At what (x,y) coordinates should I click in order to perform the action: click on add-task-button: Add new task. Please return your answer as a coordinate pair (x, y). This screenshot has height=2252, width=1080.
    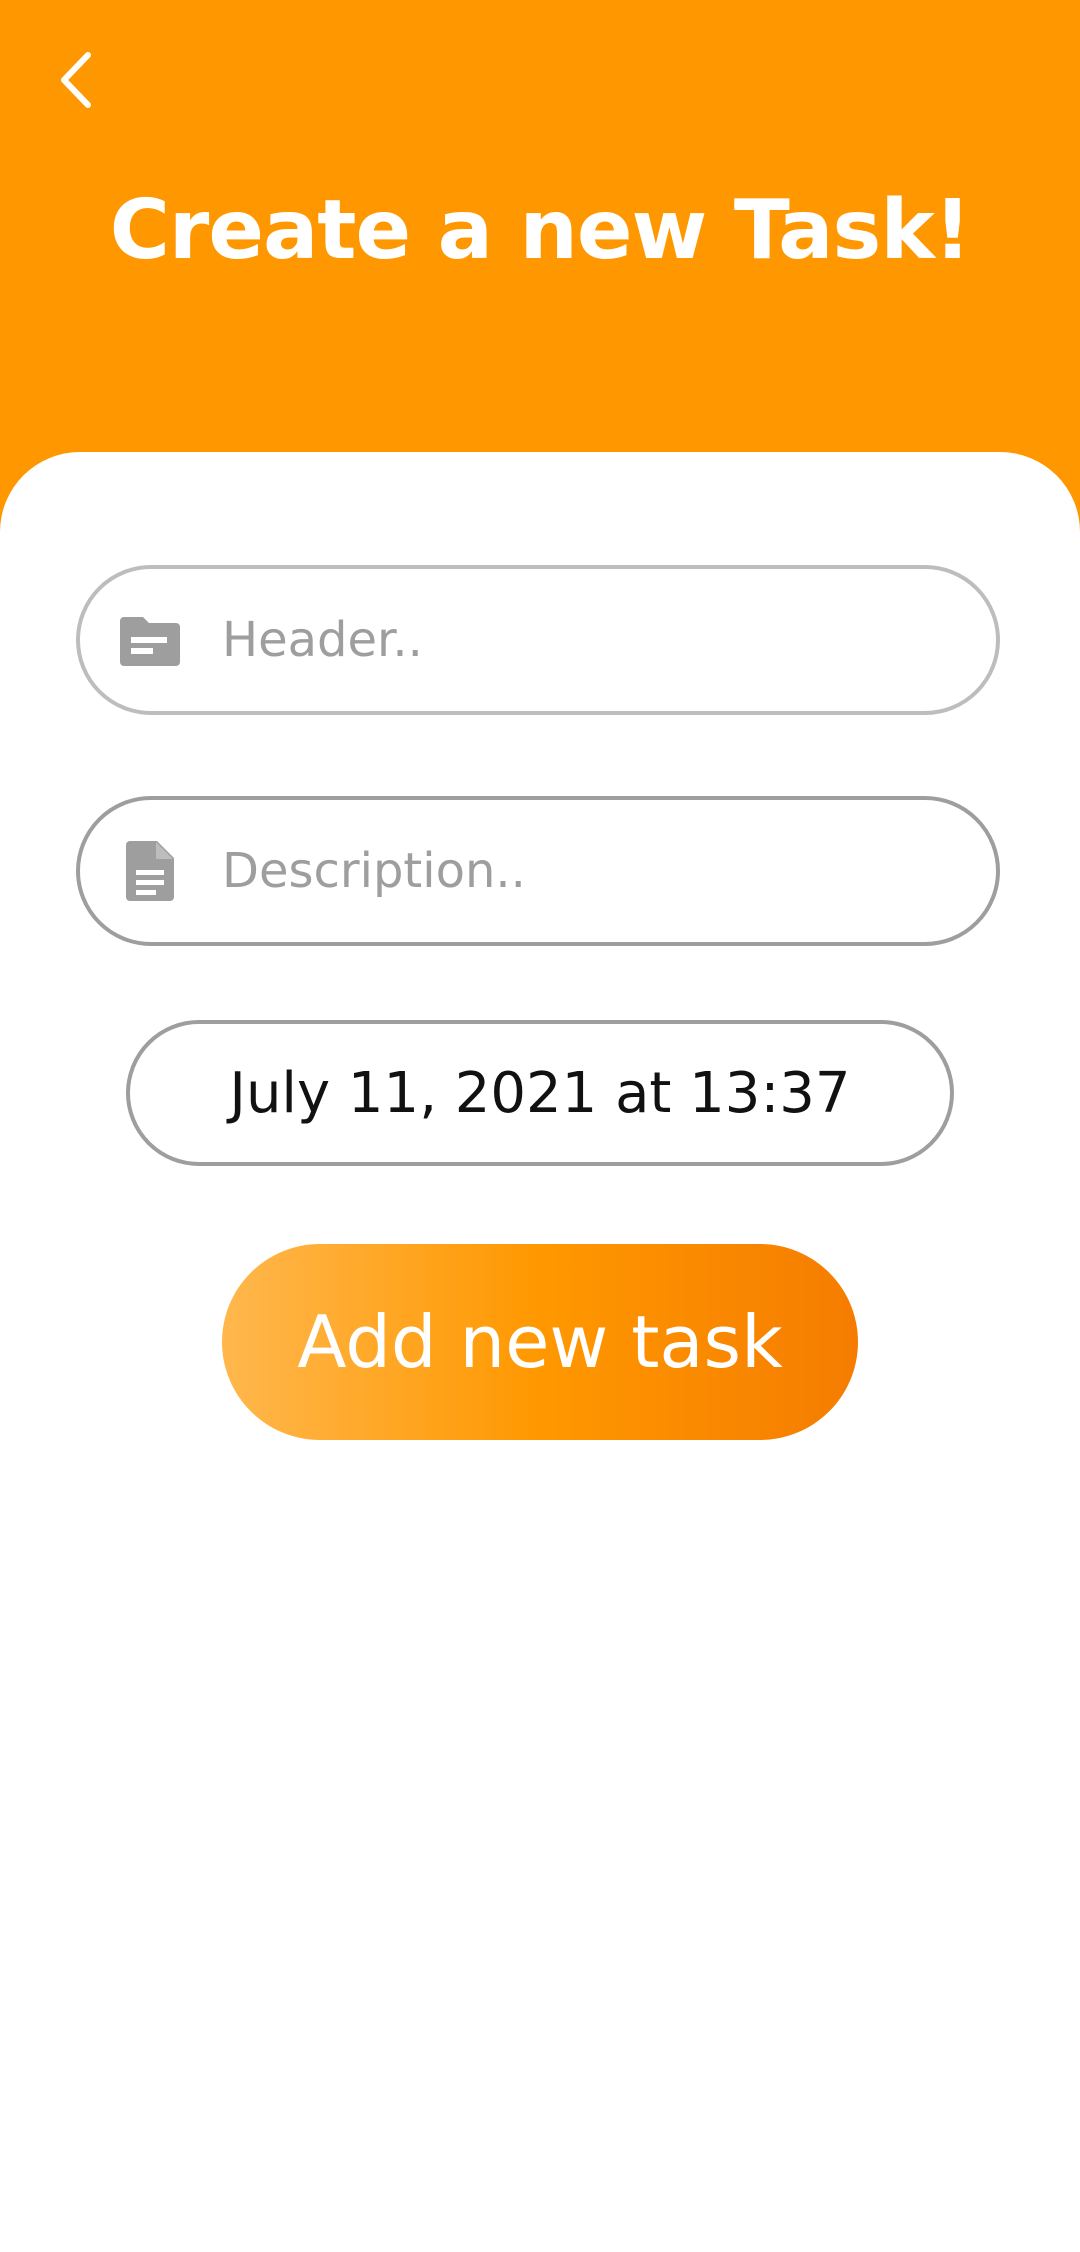
    Looking at the image, I should click on (540, 1342).